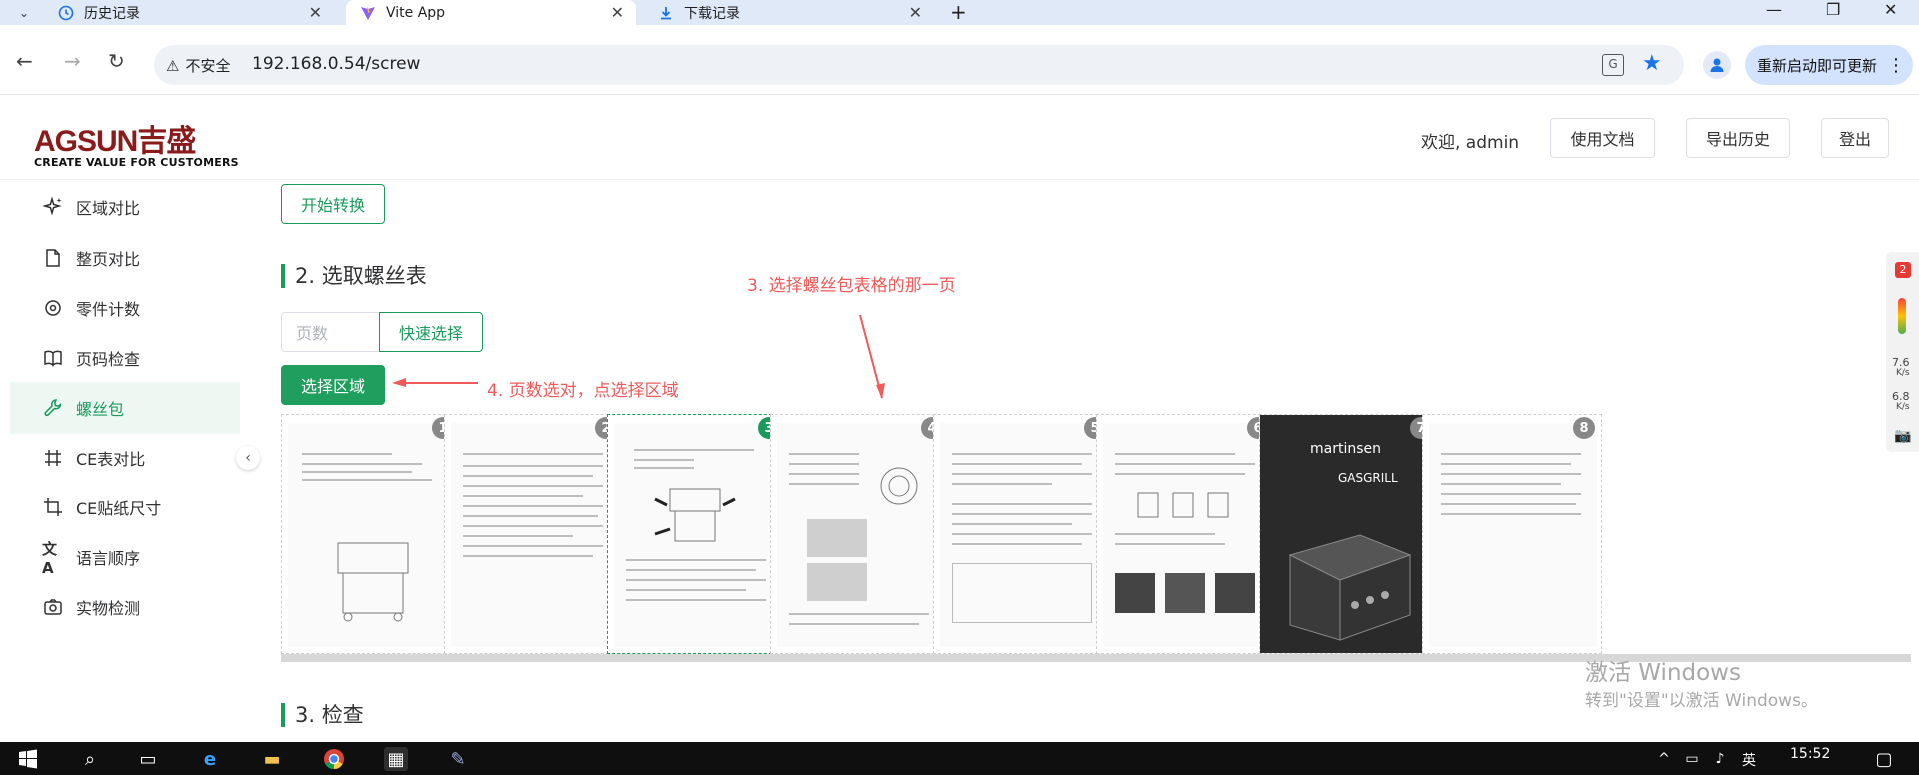 The image size is (1919, 775). I want to click on search-icon: ⌕, so click(90, 759).